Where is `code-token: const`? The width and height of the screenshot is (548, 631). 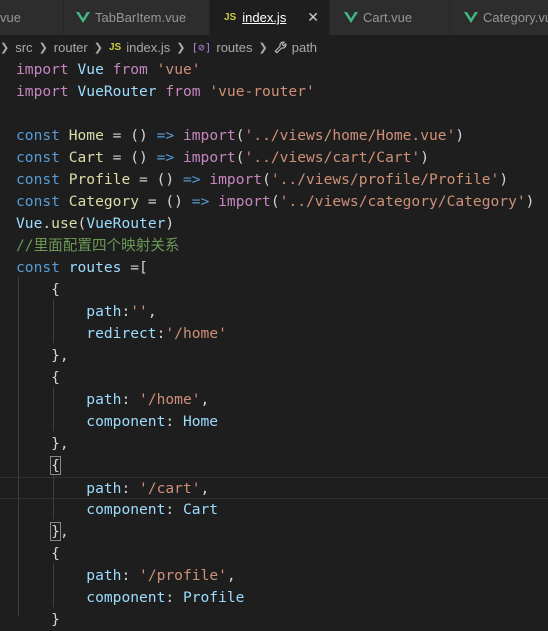 code-token: const is located at coordinates (38, 267).